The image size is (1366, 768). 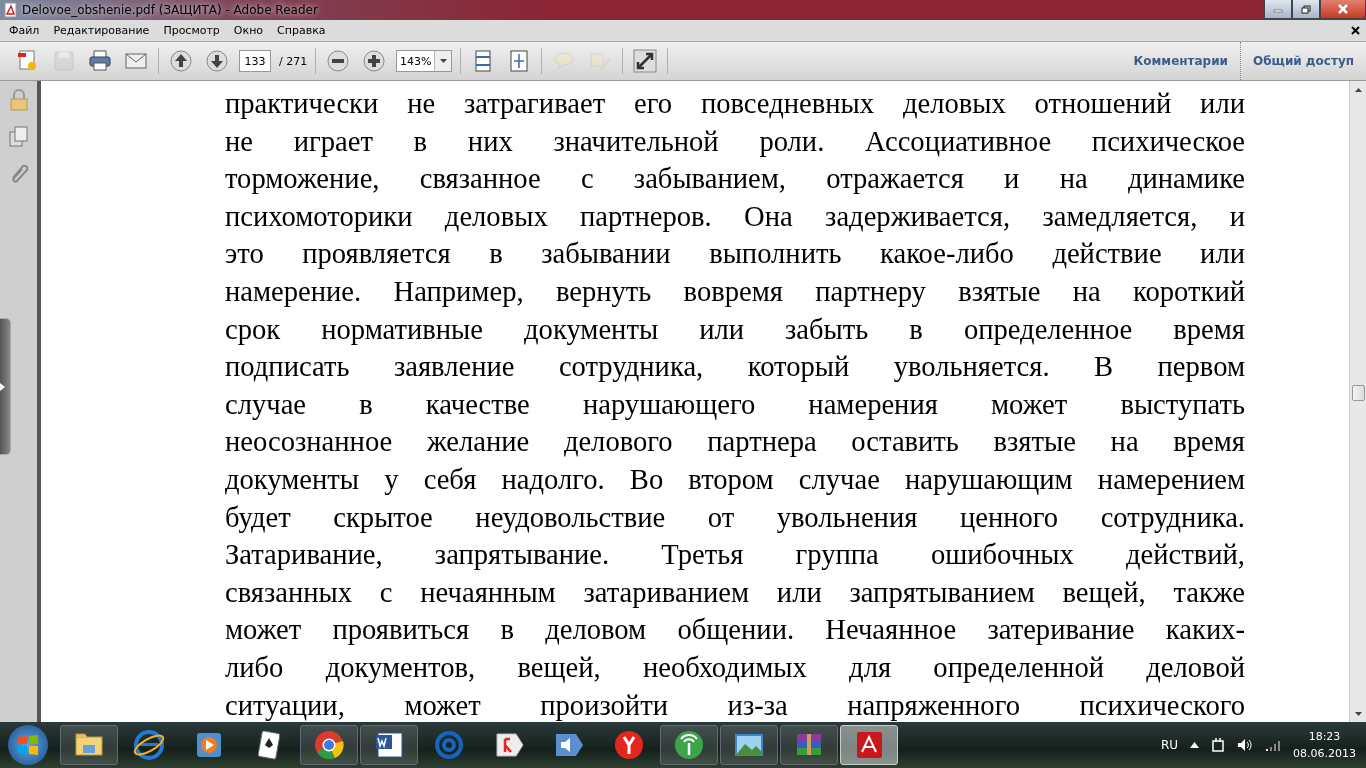 What do you see at coordinates (1358, 89) in the screenshot?
I see `up-arrow-icon` at bounding box center [1358, 89].